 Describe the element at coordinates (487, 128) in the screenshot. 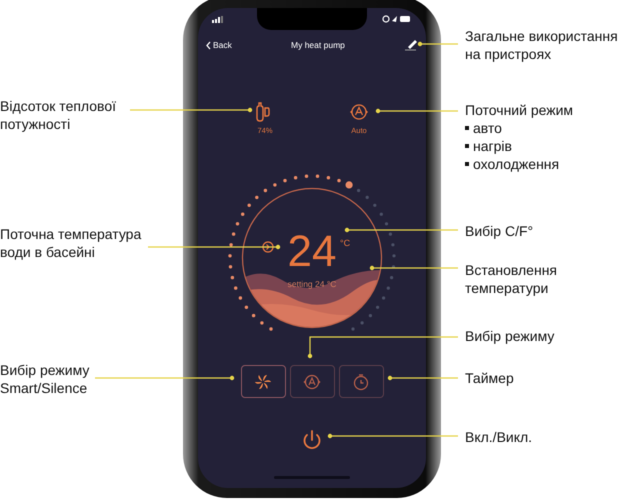

I see `callout-list-item: авто` at that location.